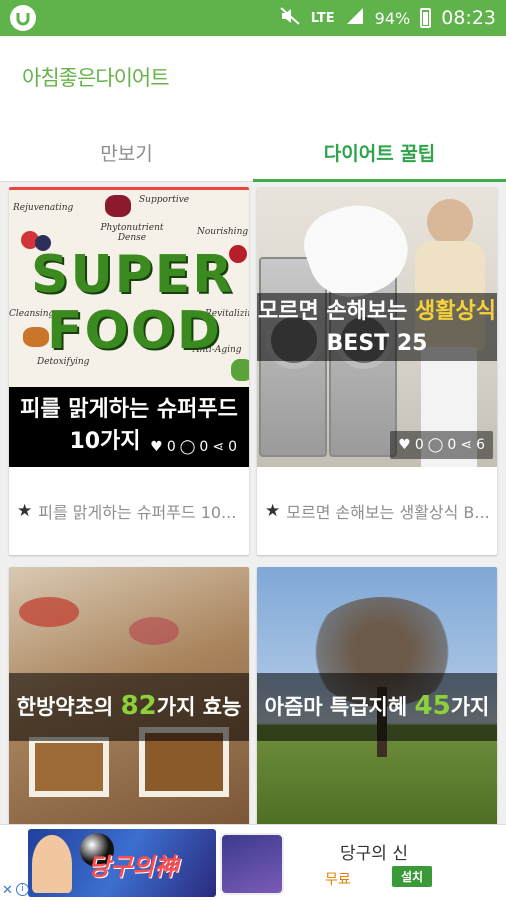 The width and height of the screenshot is (506, 900). I want to click on ad-close-icon: ✕, so click(7, 890).